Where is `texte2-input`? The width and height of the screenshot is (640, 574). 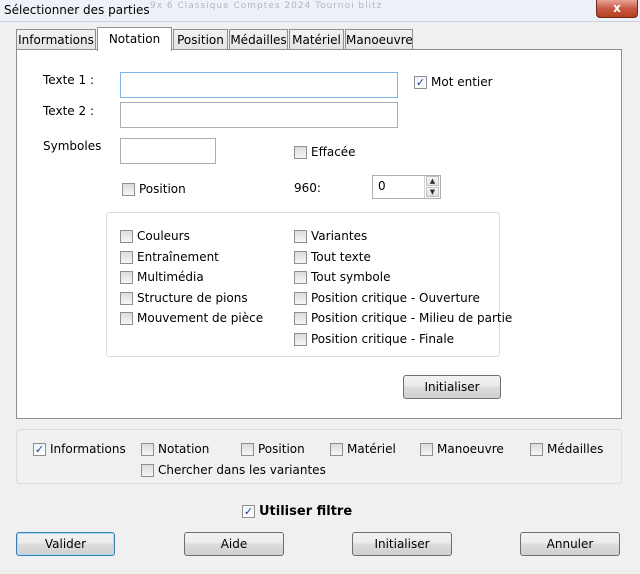
texte2-input is located at coordinates (259, 115).